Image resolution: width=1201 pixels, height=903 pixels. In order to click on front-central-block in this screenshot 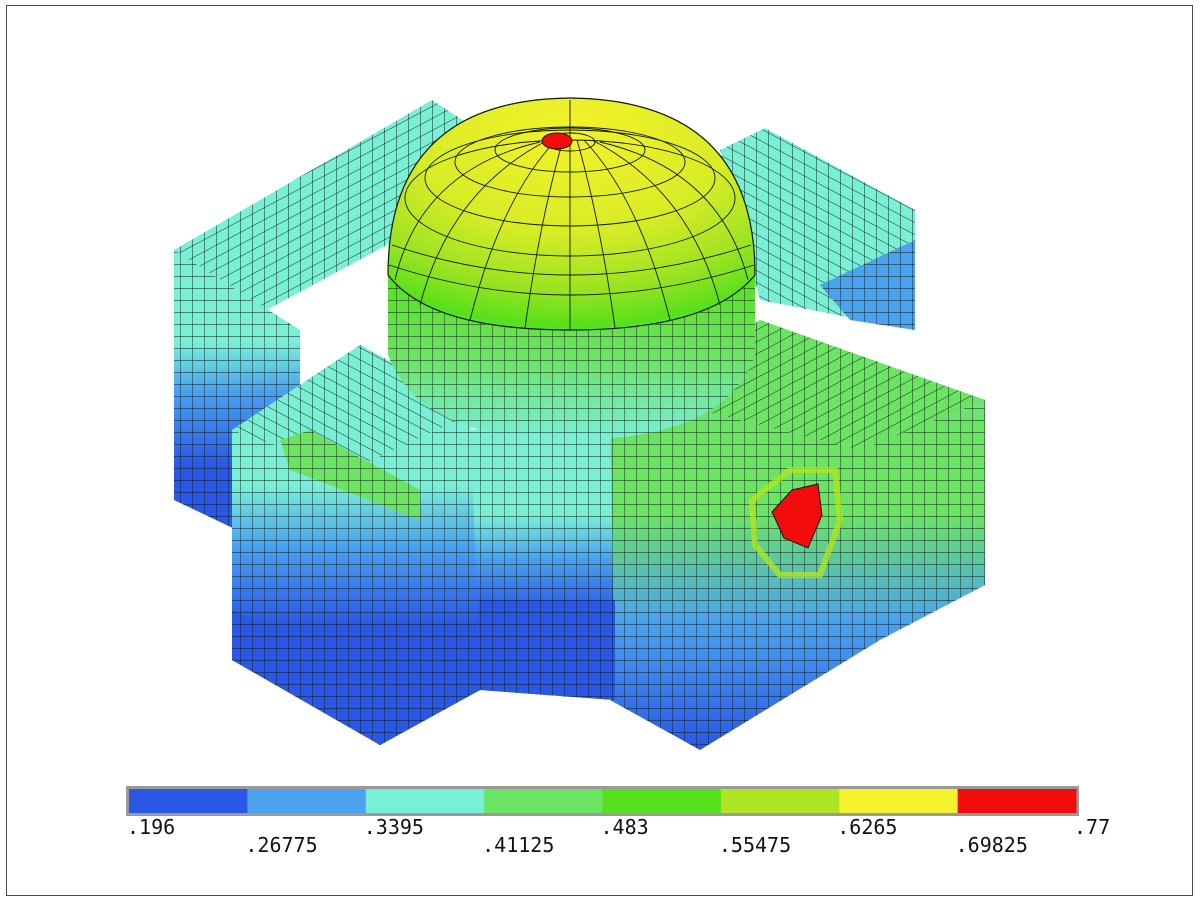, I will do `click(542, 557)`.